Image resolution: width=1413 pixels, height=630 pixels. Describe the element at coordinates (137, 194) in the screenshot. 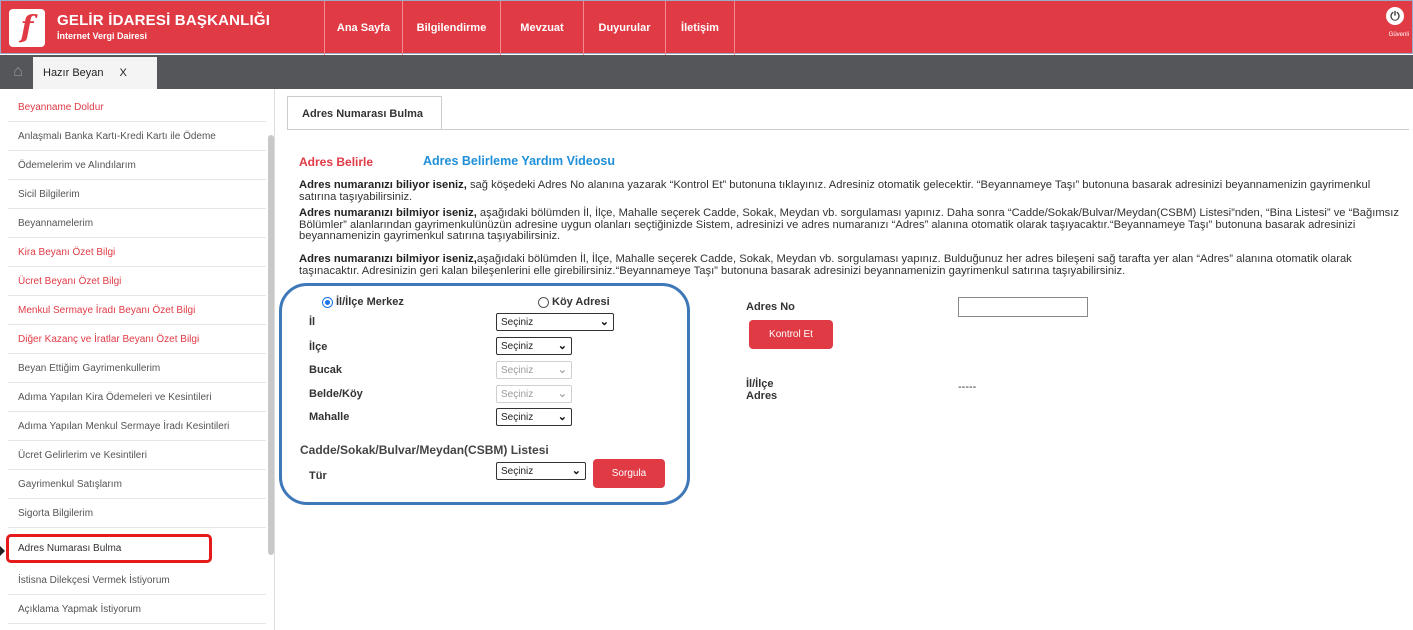

I see `sidebar-item-sicil-bilgilerim: Sicil Bilgilerim` at that location.